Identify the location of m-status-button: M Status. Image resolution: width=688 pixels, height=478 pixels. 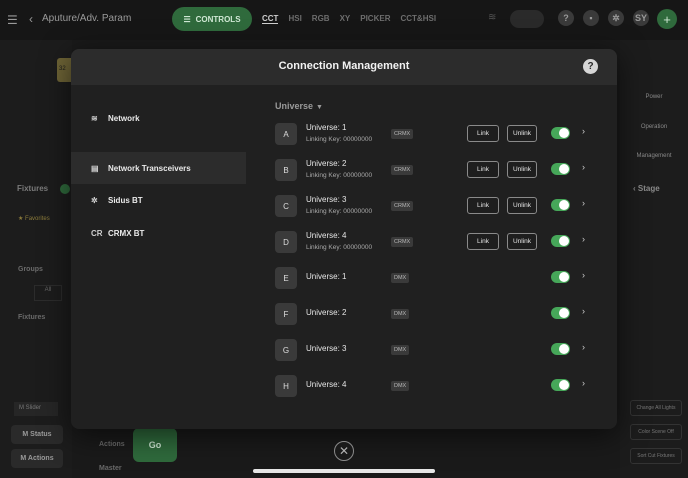
(37, 434).